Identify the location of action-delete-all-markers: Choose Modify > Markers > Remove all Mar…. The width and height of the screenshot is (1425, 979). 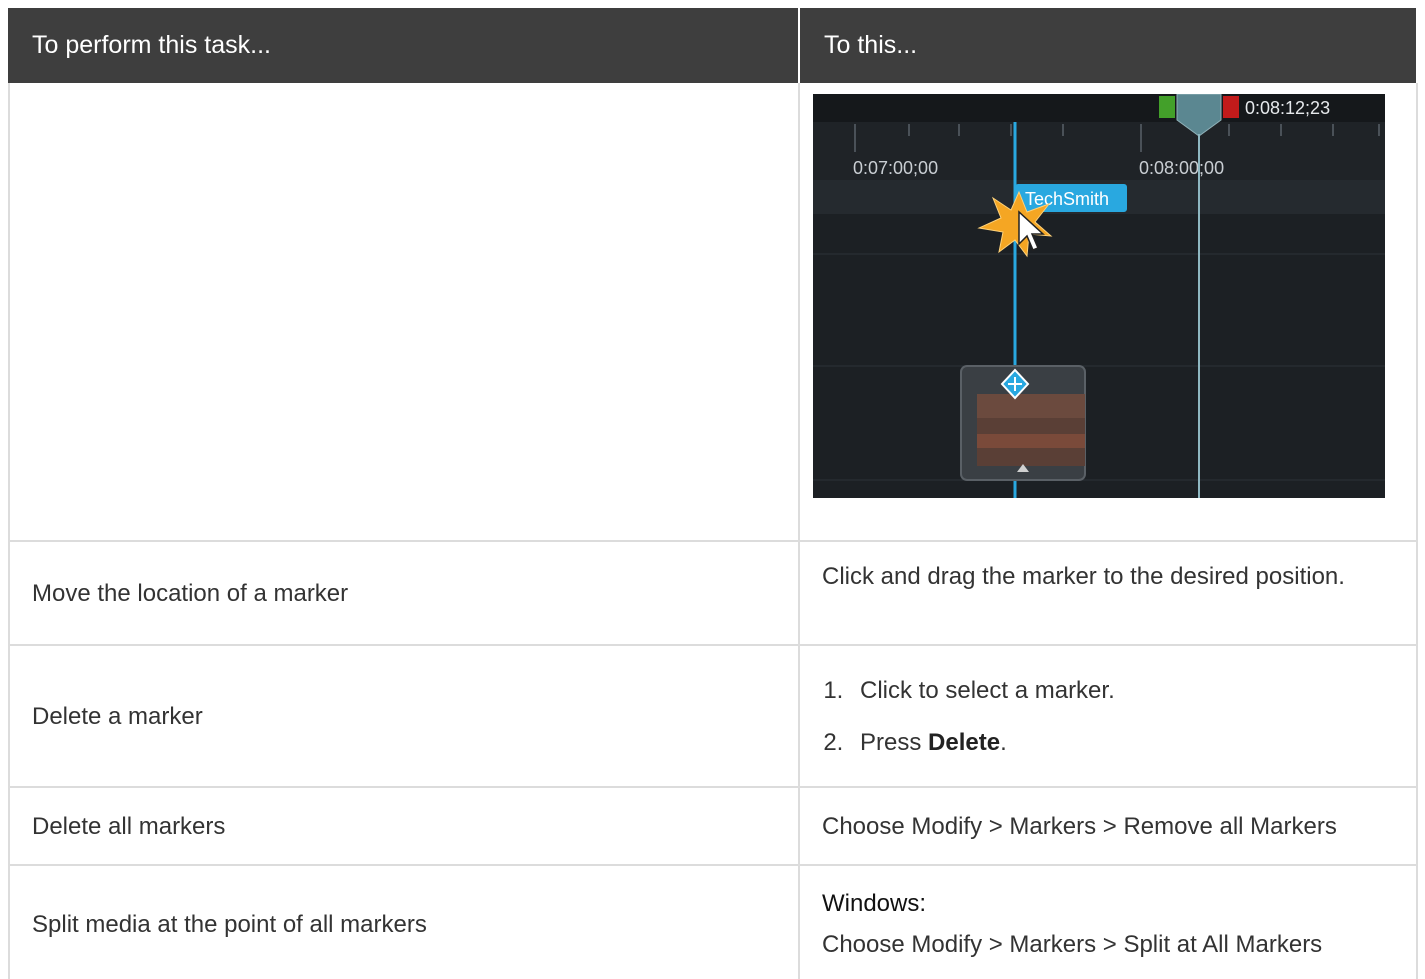
(1079, 826).